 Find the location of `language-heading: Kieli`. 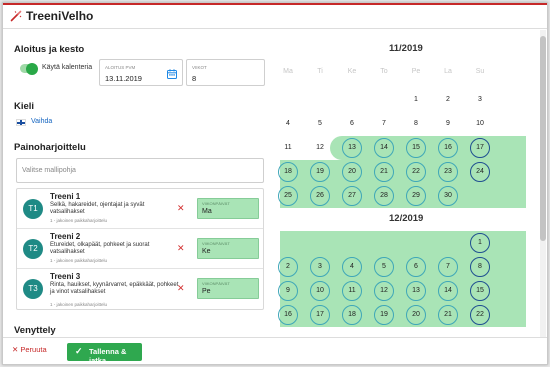

language-heading: Kieli is located at coordinates (24, 106).